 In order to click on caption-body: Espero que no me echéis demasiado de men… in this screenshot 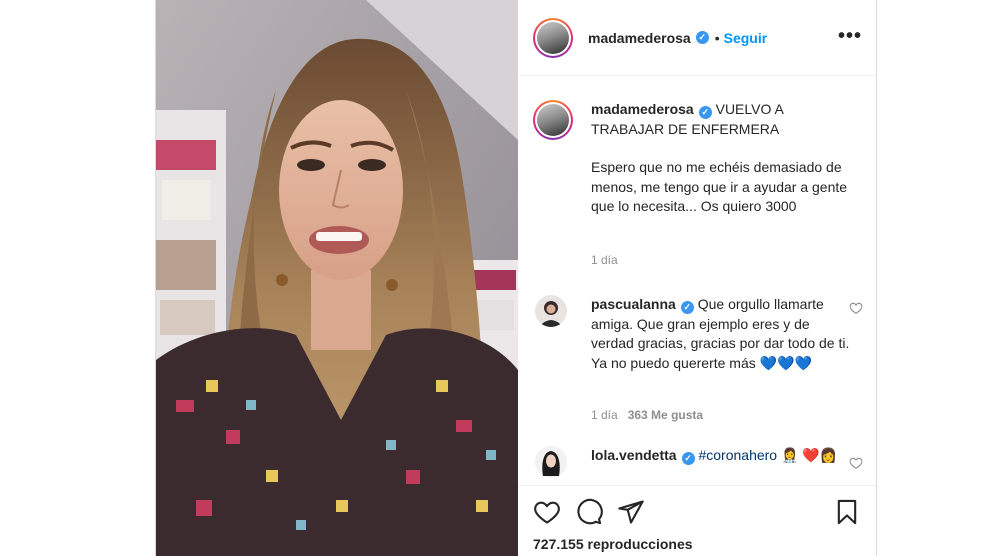, I will do `click(719, 186)`.